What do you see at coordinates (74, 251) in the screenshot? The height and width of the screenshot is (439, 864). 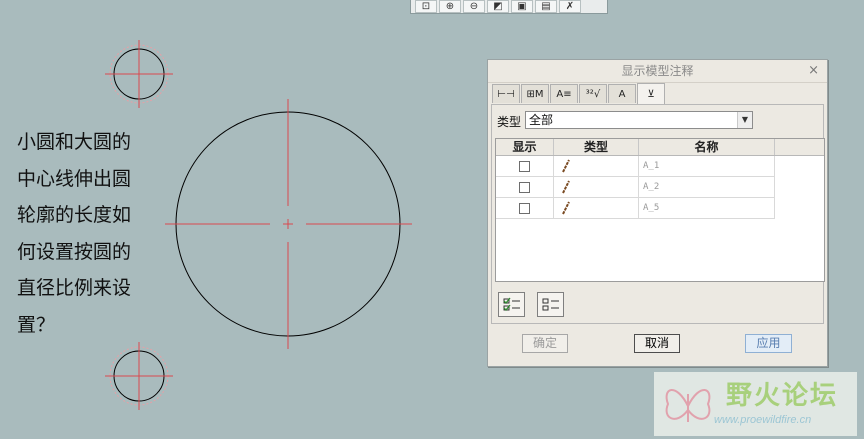 I see `question-line: 何设置按圆的` at bounding box center [74, 251].